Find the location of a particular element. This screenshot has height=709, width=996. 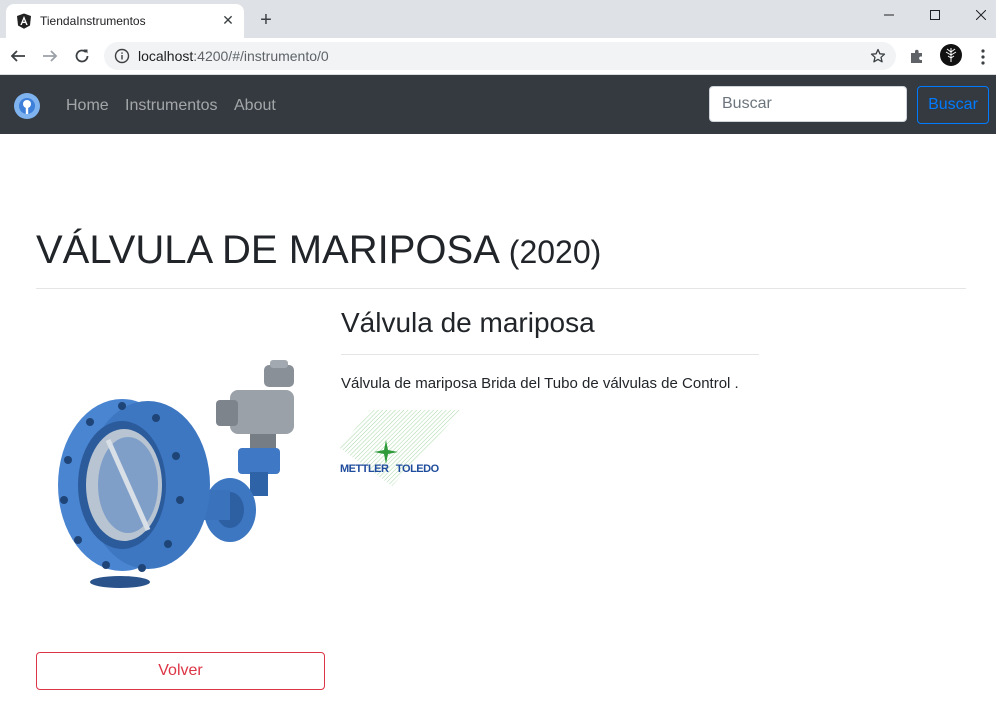

search-button: Buscar is located at coordinates (953, 105).